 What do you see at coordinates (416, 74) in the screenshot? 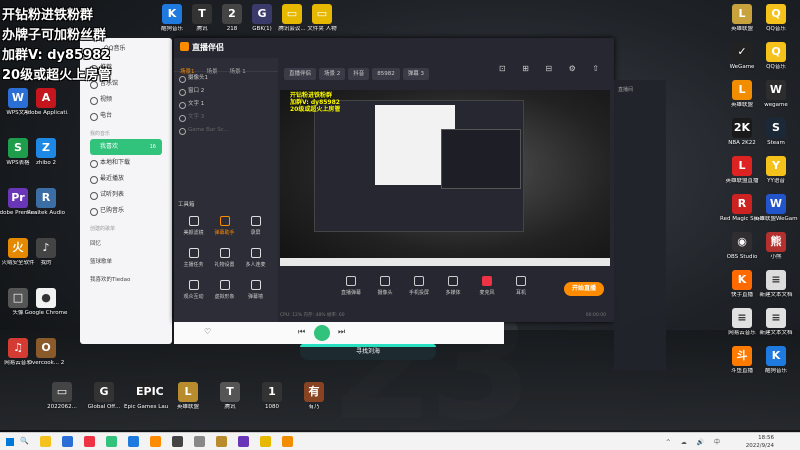
I see `toolbar-item-4: 弹幕 3` at bounding box center [416, 74].